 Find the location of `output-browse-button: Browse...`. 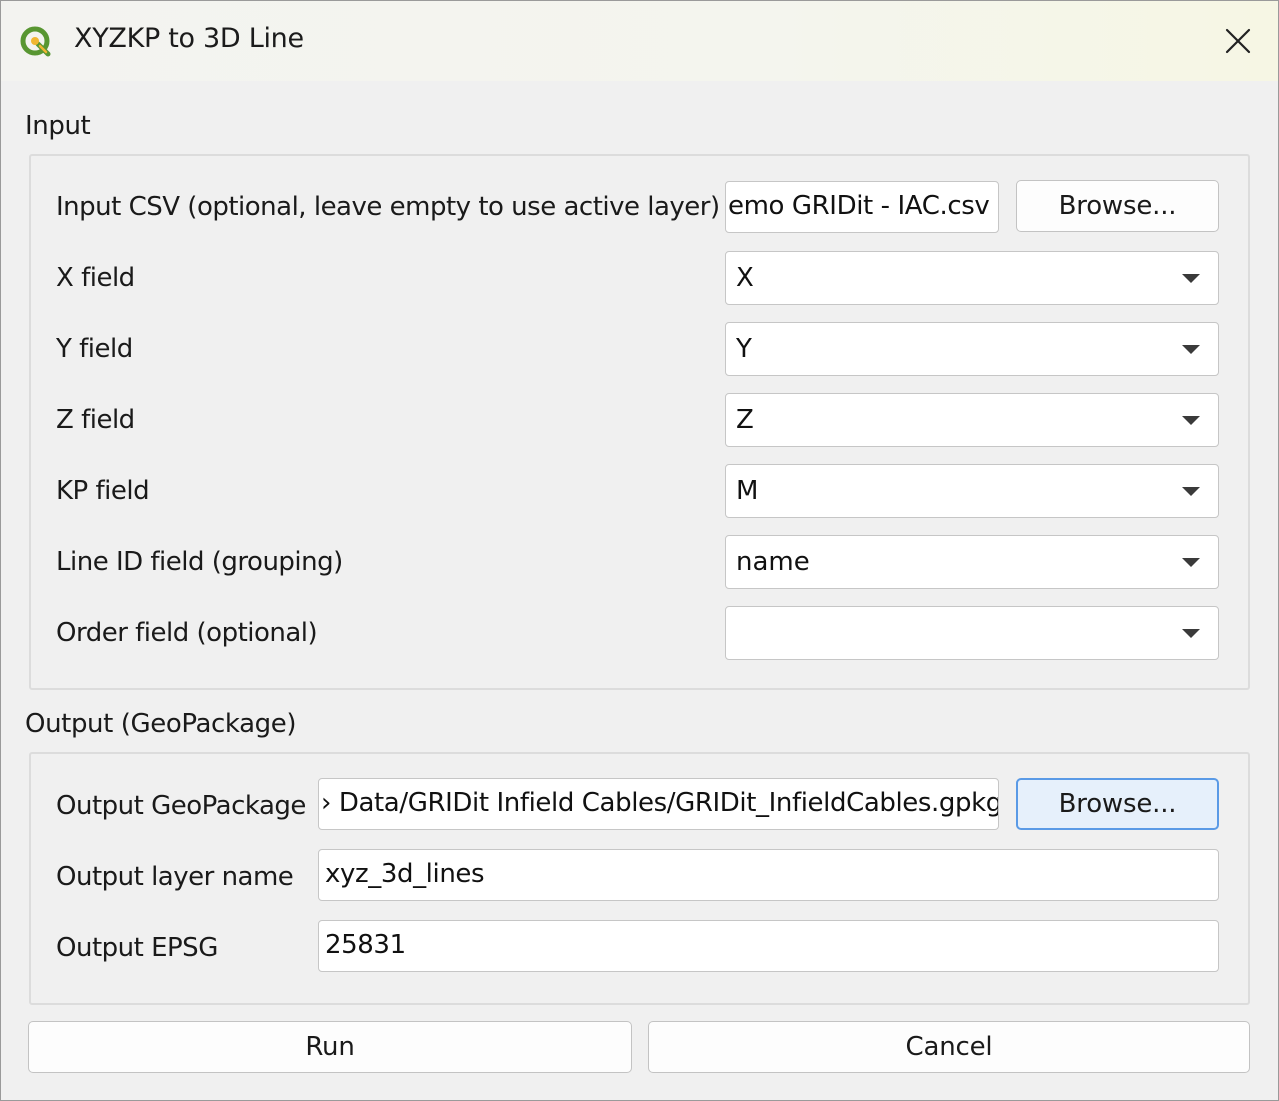

output-browse-button: Browse... is located at coordinates (1117, 804).